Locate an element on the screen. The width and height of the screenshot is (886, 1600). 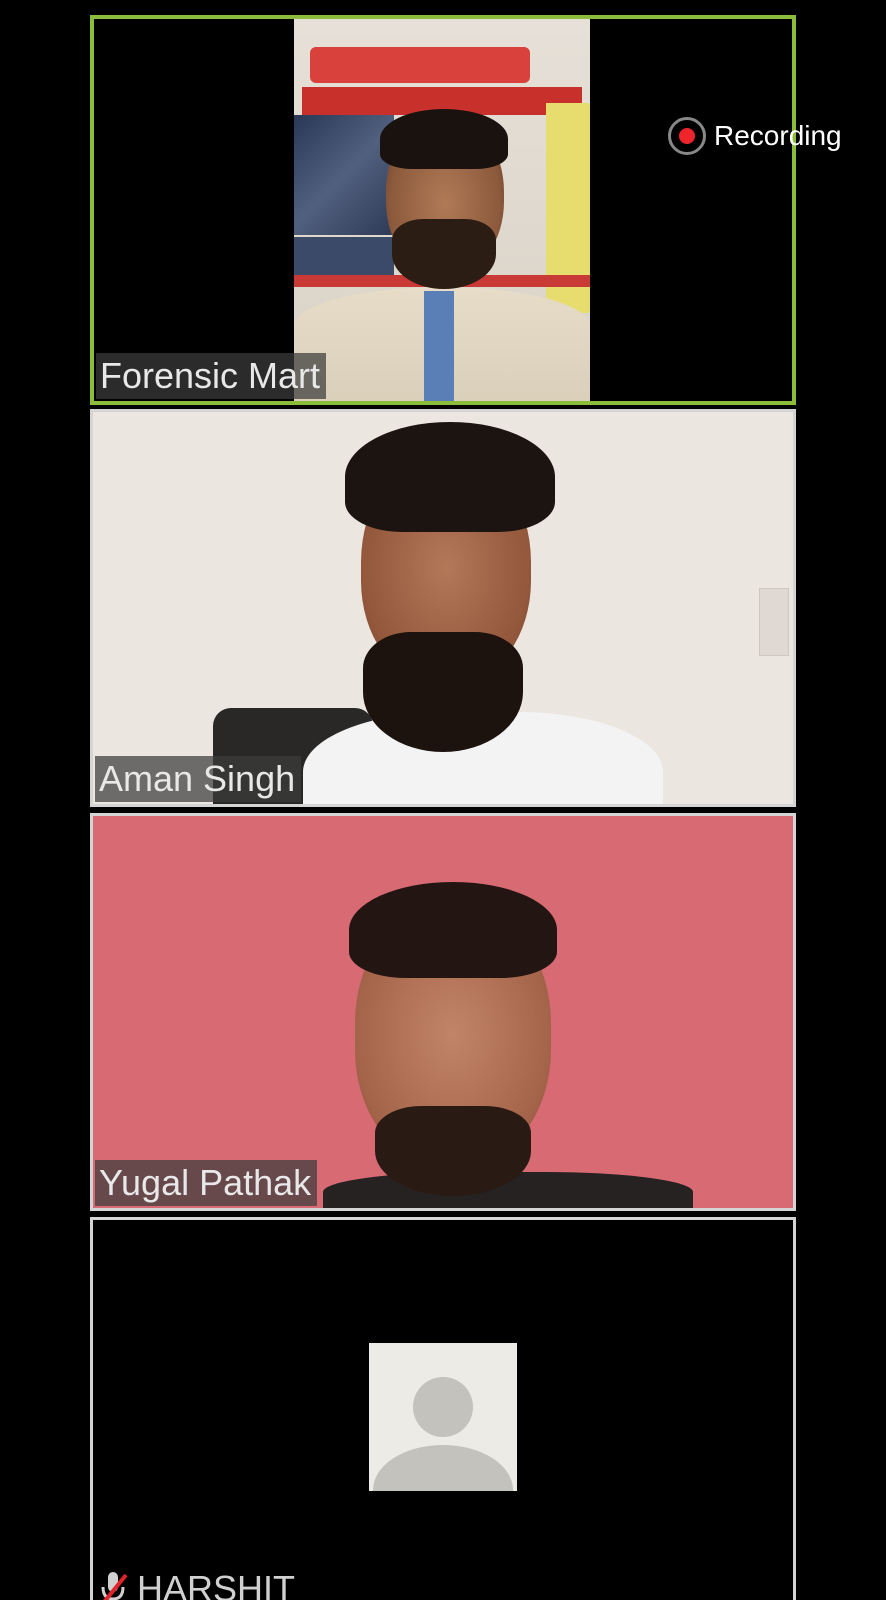
record-icon is located at coordinates (687, 136).